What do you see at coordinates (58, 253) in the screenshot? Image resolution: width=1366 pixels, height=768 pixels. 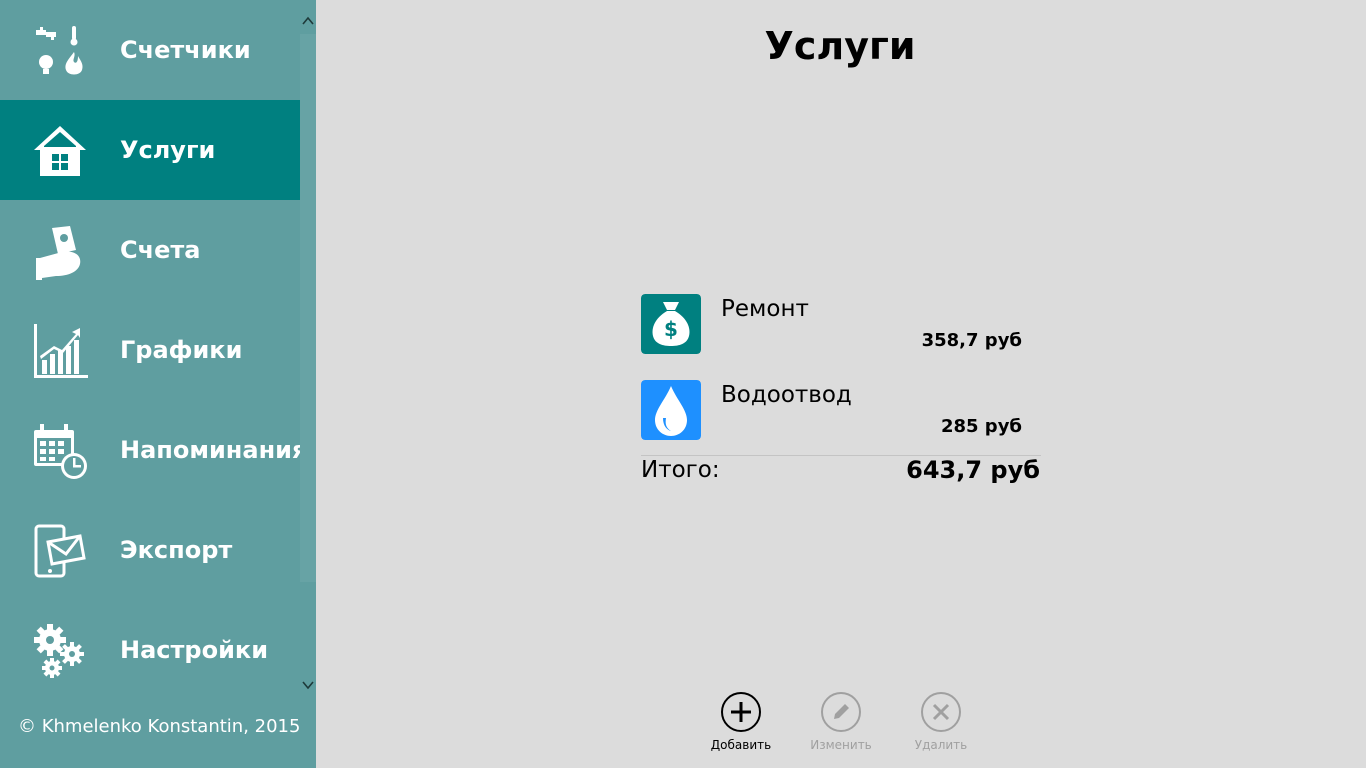 I see `money-hand-icon` at bounding box center [58, 253].